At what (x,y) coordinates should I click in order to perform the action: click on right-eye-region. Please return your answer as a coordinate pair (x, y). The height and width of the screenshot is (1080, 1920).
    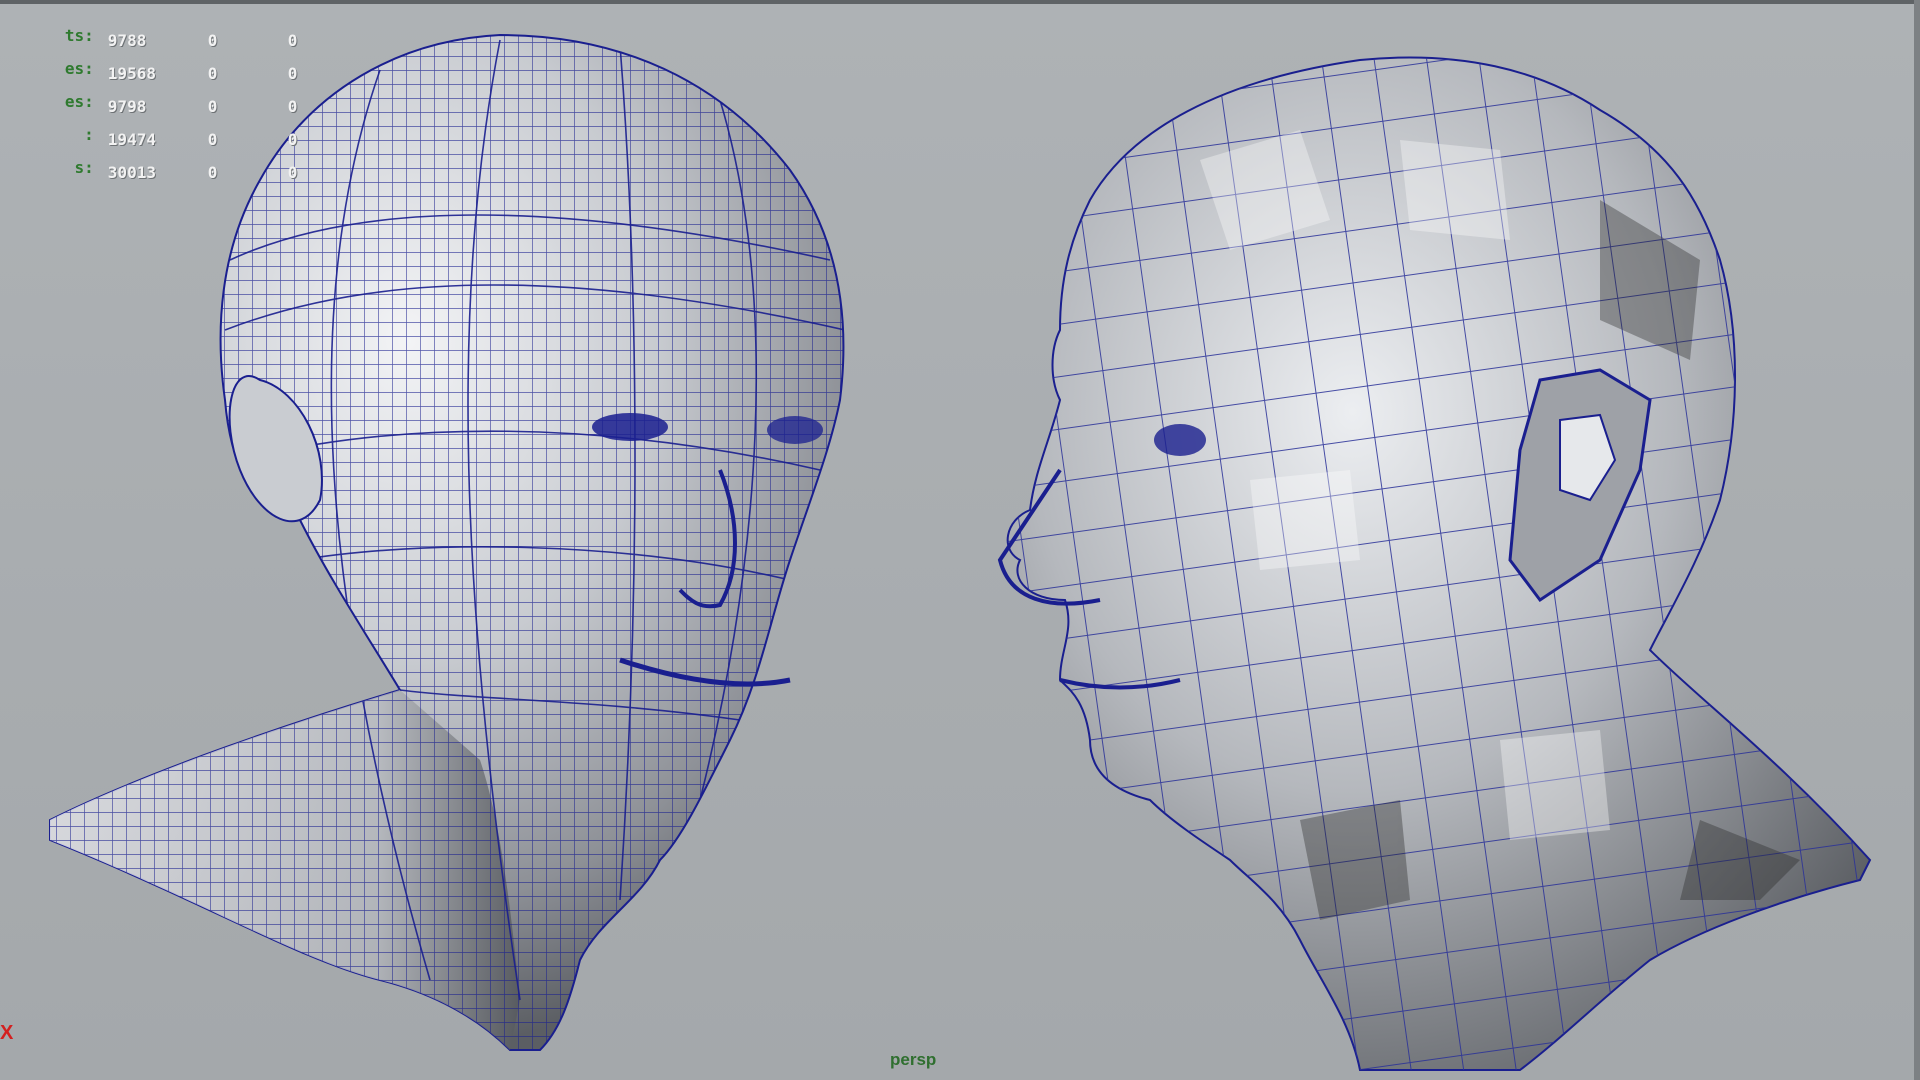
    Looking at the image, I should click on (795, 430).